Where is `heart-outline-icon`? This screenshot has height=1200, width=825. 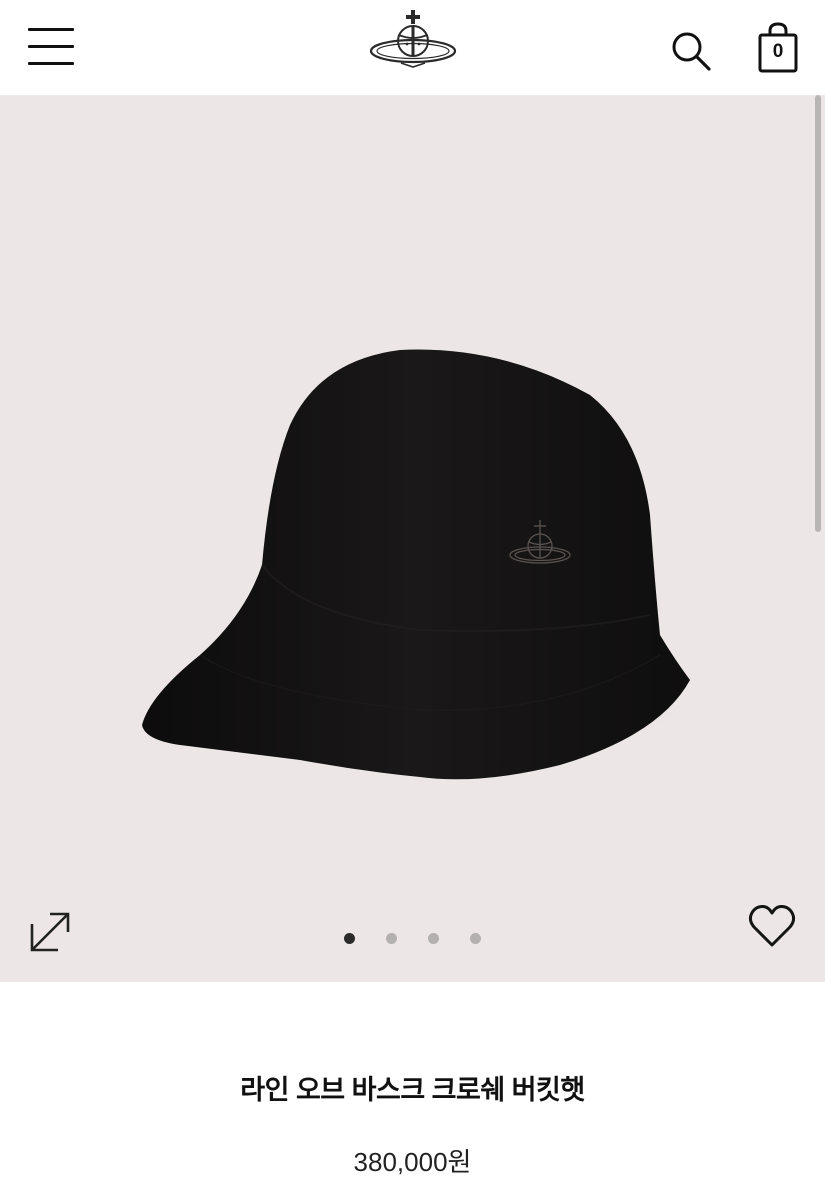 heart-outline-icon is located at coordinates (772, 926).